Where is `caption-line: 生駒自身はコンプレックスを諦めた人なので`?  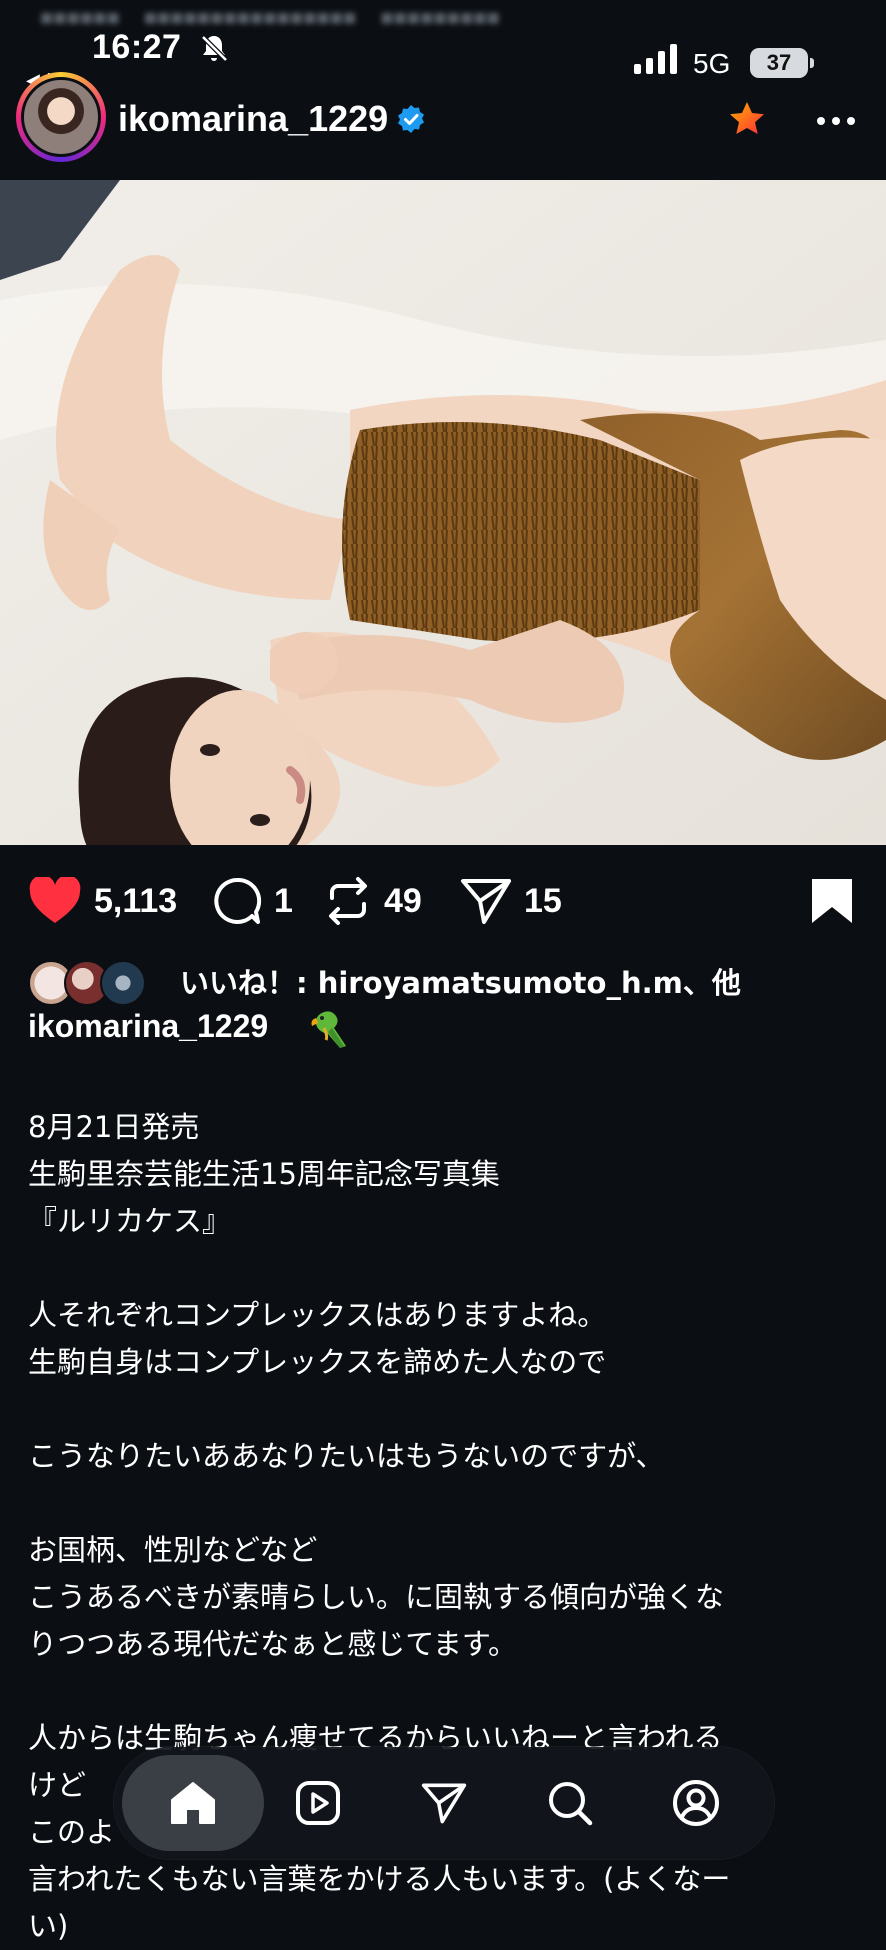
caption-line: 生駒自身はコンプレックスを諦めた人なので is located at coordinates (317, 1362).